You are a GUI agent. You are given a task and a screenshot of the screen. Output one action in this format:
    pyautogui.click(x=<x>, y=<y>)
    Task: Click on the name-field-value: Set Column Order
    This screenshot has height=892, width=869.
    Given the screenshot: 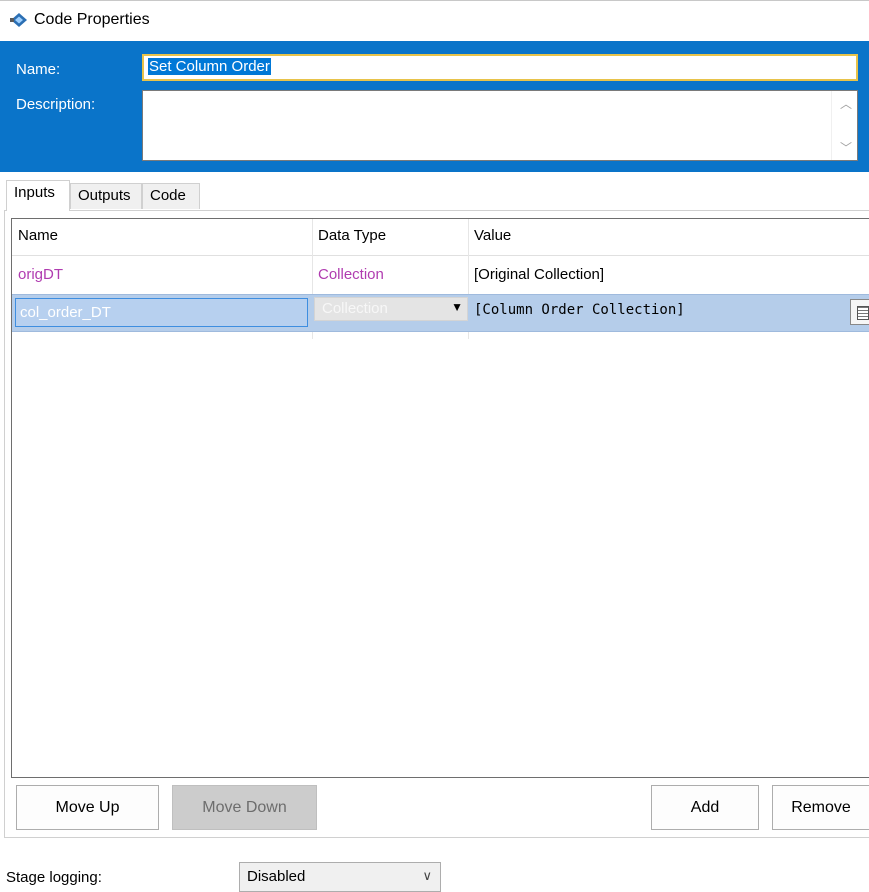 What is the action you would take?
    pyautogui.click(x=209, y=66)
    